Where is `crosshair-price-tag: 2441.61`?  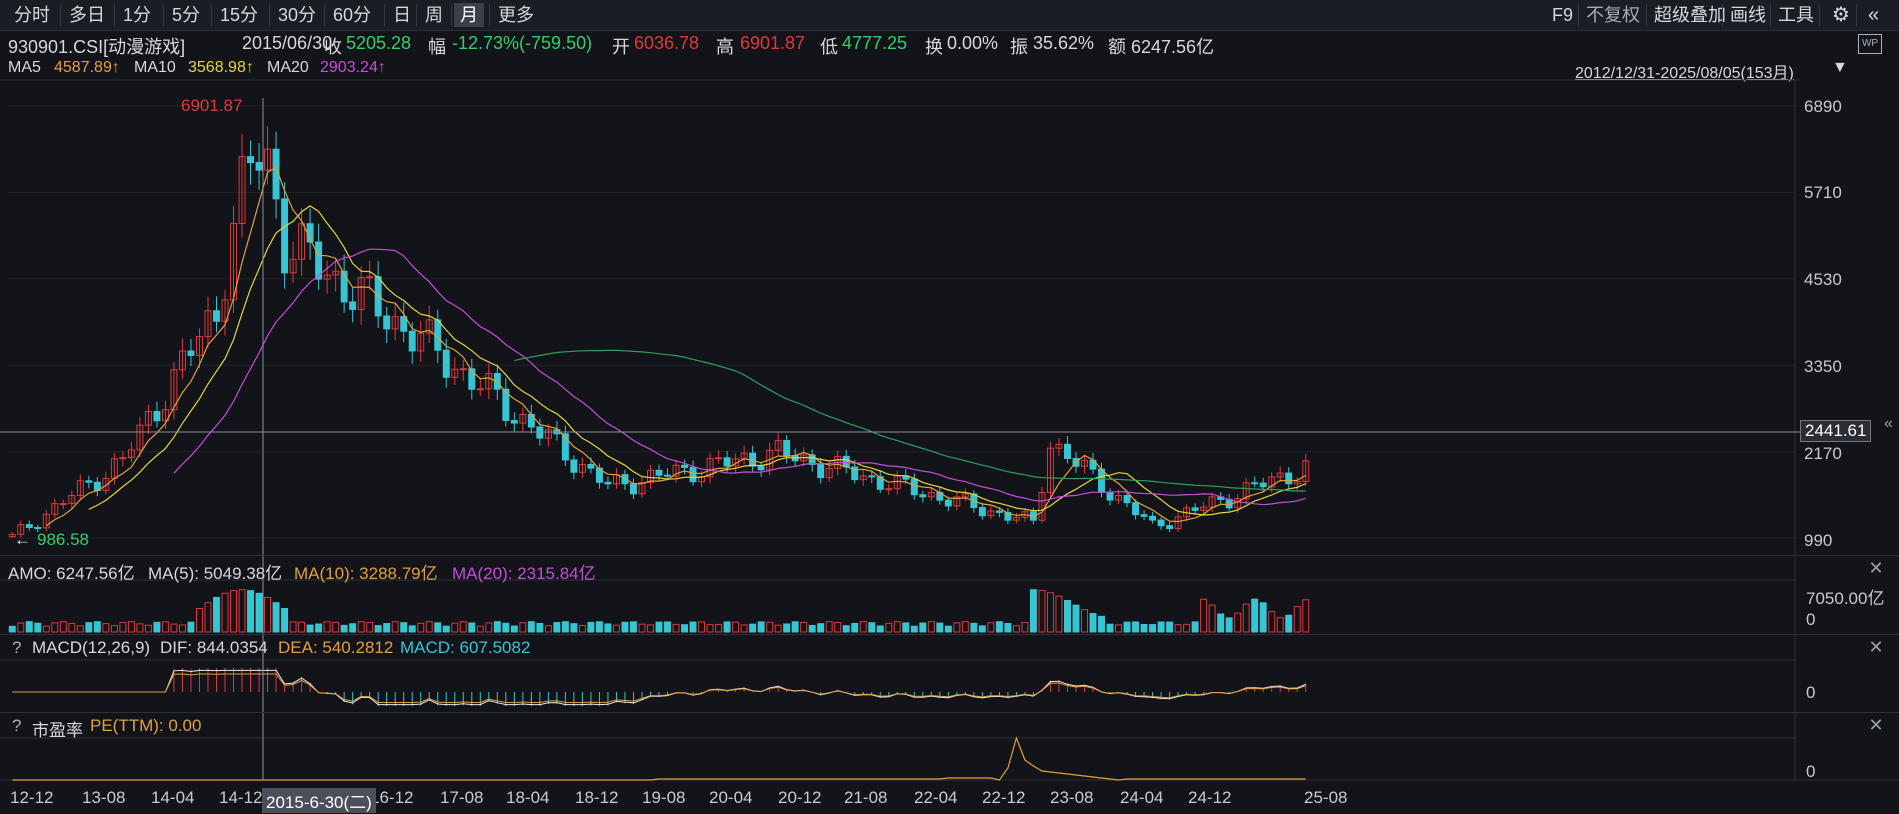
crosshair-price-tag: 2441.61 is located at coordinates (1836, 431).